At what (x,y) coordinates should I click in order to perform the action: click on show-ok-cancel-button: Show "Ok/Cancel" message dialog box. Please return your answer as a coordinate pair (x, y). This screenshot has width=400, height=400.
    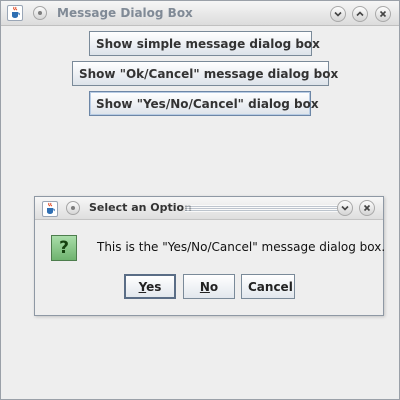
    Looking at the image, I should click on (205, 73).